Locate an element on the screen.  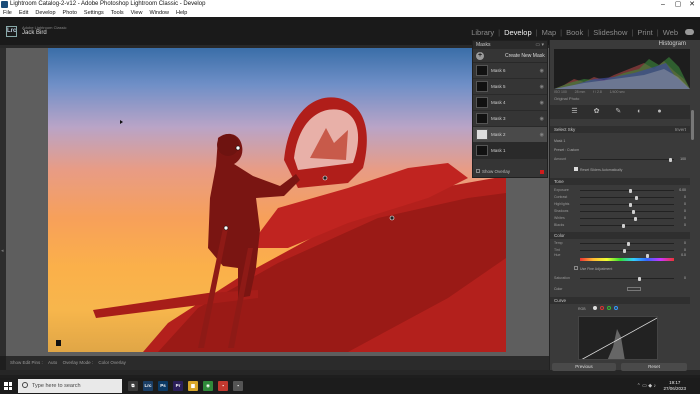
show-overlay-toggle: Show Overlay is located at coordinates (510, 172).